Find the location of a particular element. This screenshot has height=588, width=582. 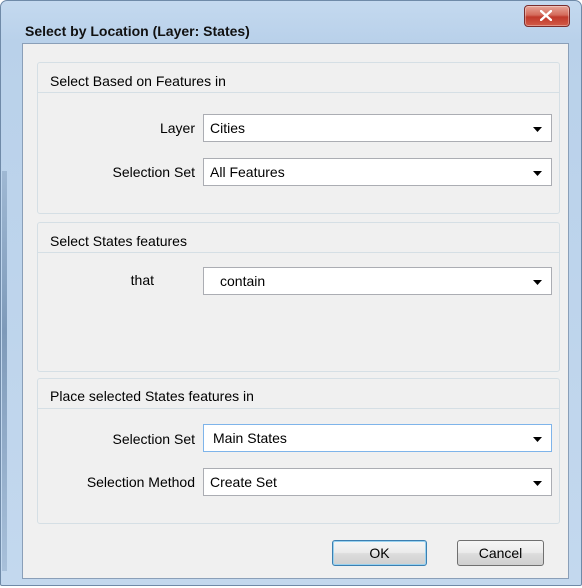

close-icon is located at coordinates (546, 15).